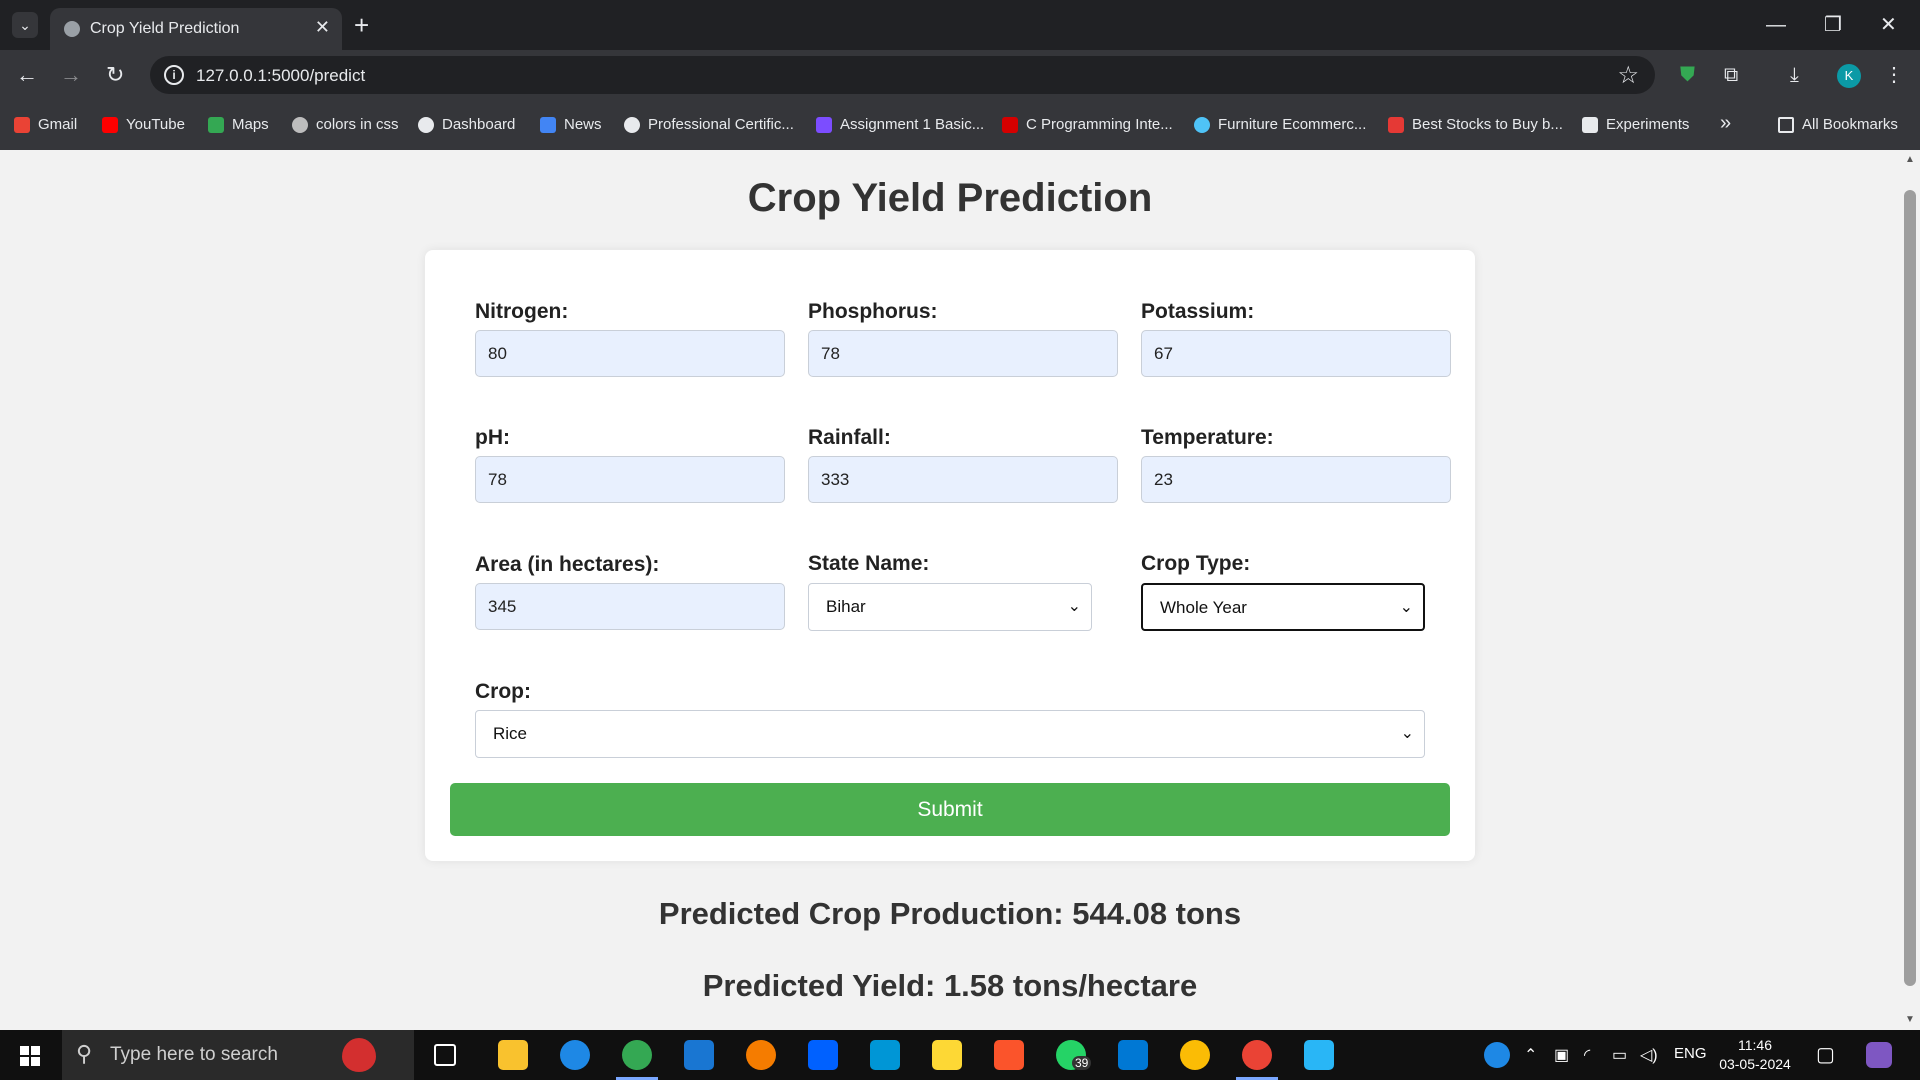 Image resolution: width=1920 pixels, height=1080 pixels. I want to click on bookmark-news: News, so click(571, 124).